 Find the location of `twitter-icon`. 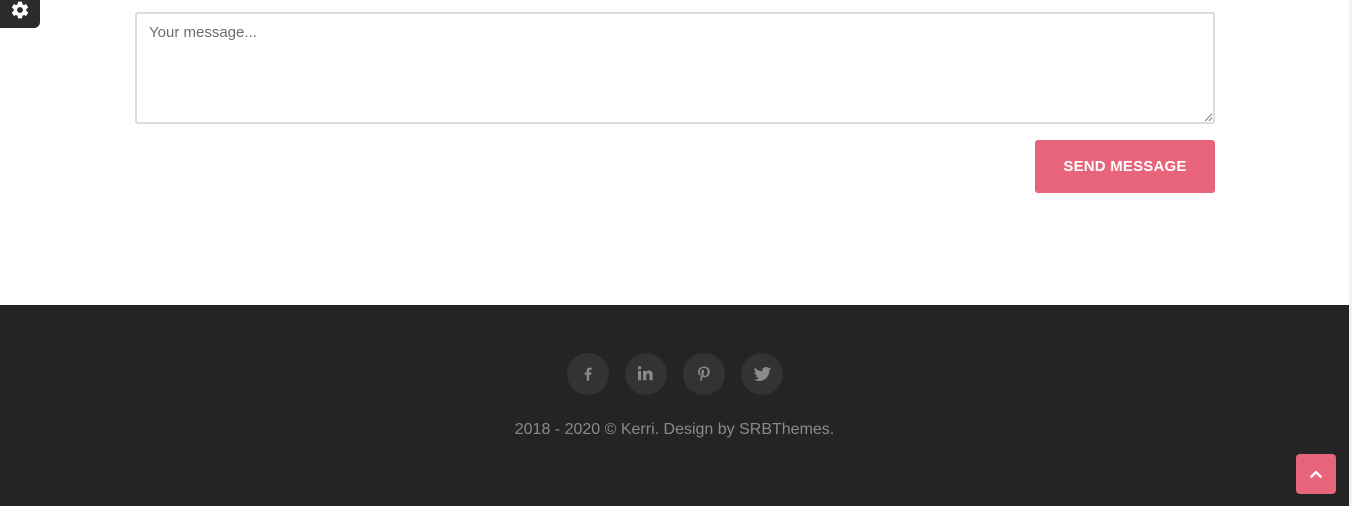

twitter-icon is located at coordinates (762, 373).